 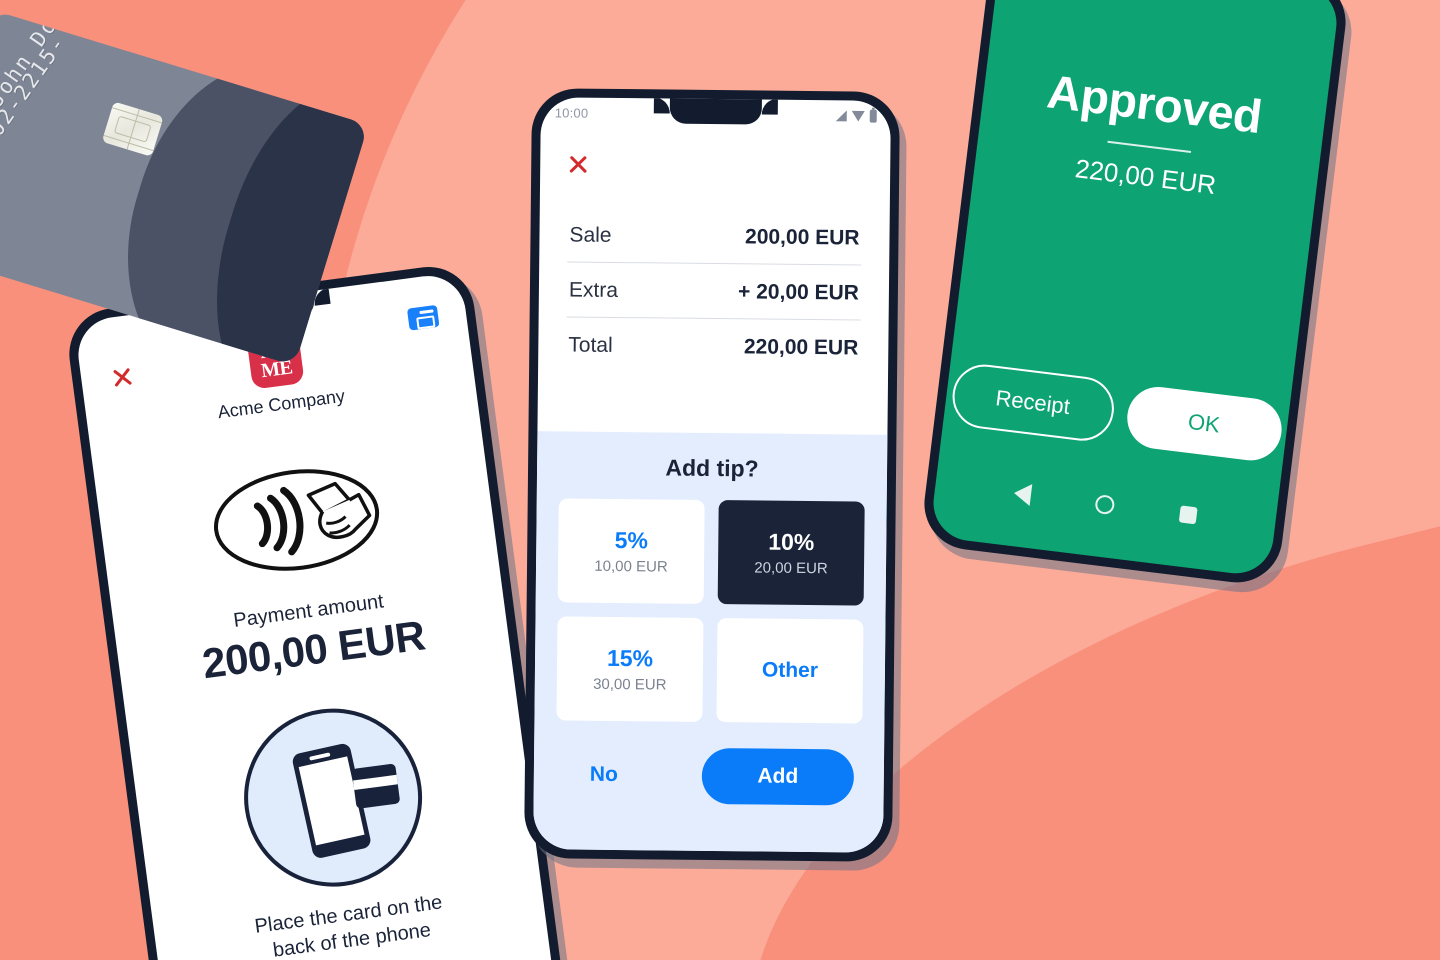 I want to click on receipt-button: Receipt, so click(x=1033, y=402).